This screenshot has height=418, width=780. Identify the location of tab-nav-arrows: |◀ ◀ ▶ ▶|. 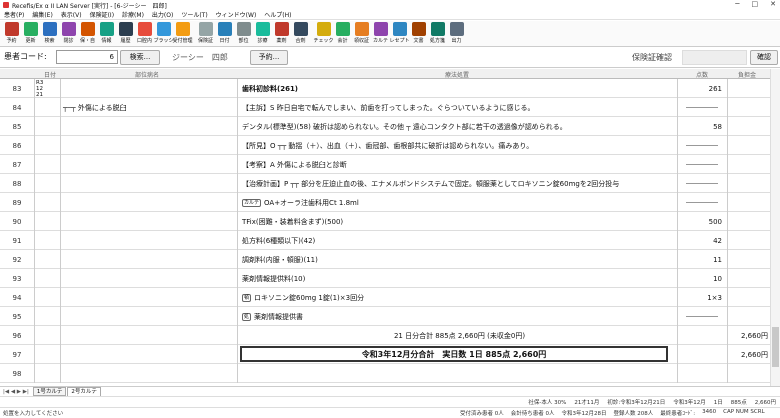
(16, 392).